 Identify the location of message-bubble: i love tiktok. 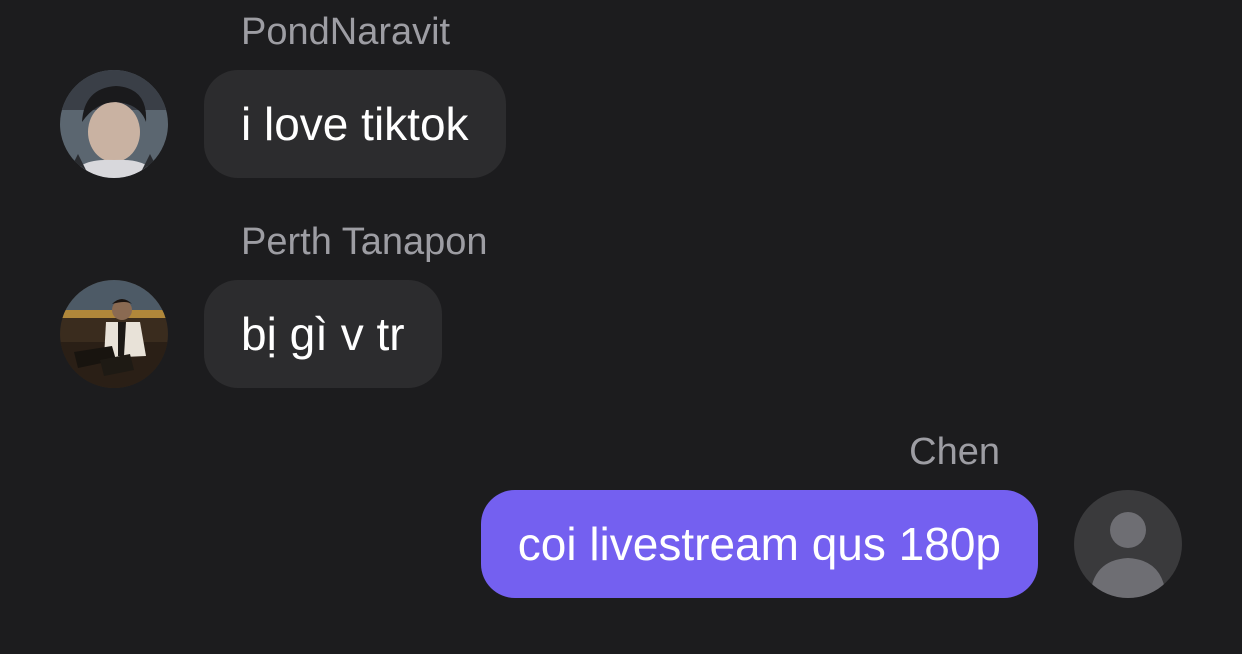
(355, 124).